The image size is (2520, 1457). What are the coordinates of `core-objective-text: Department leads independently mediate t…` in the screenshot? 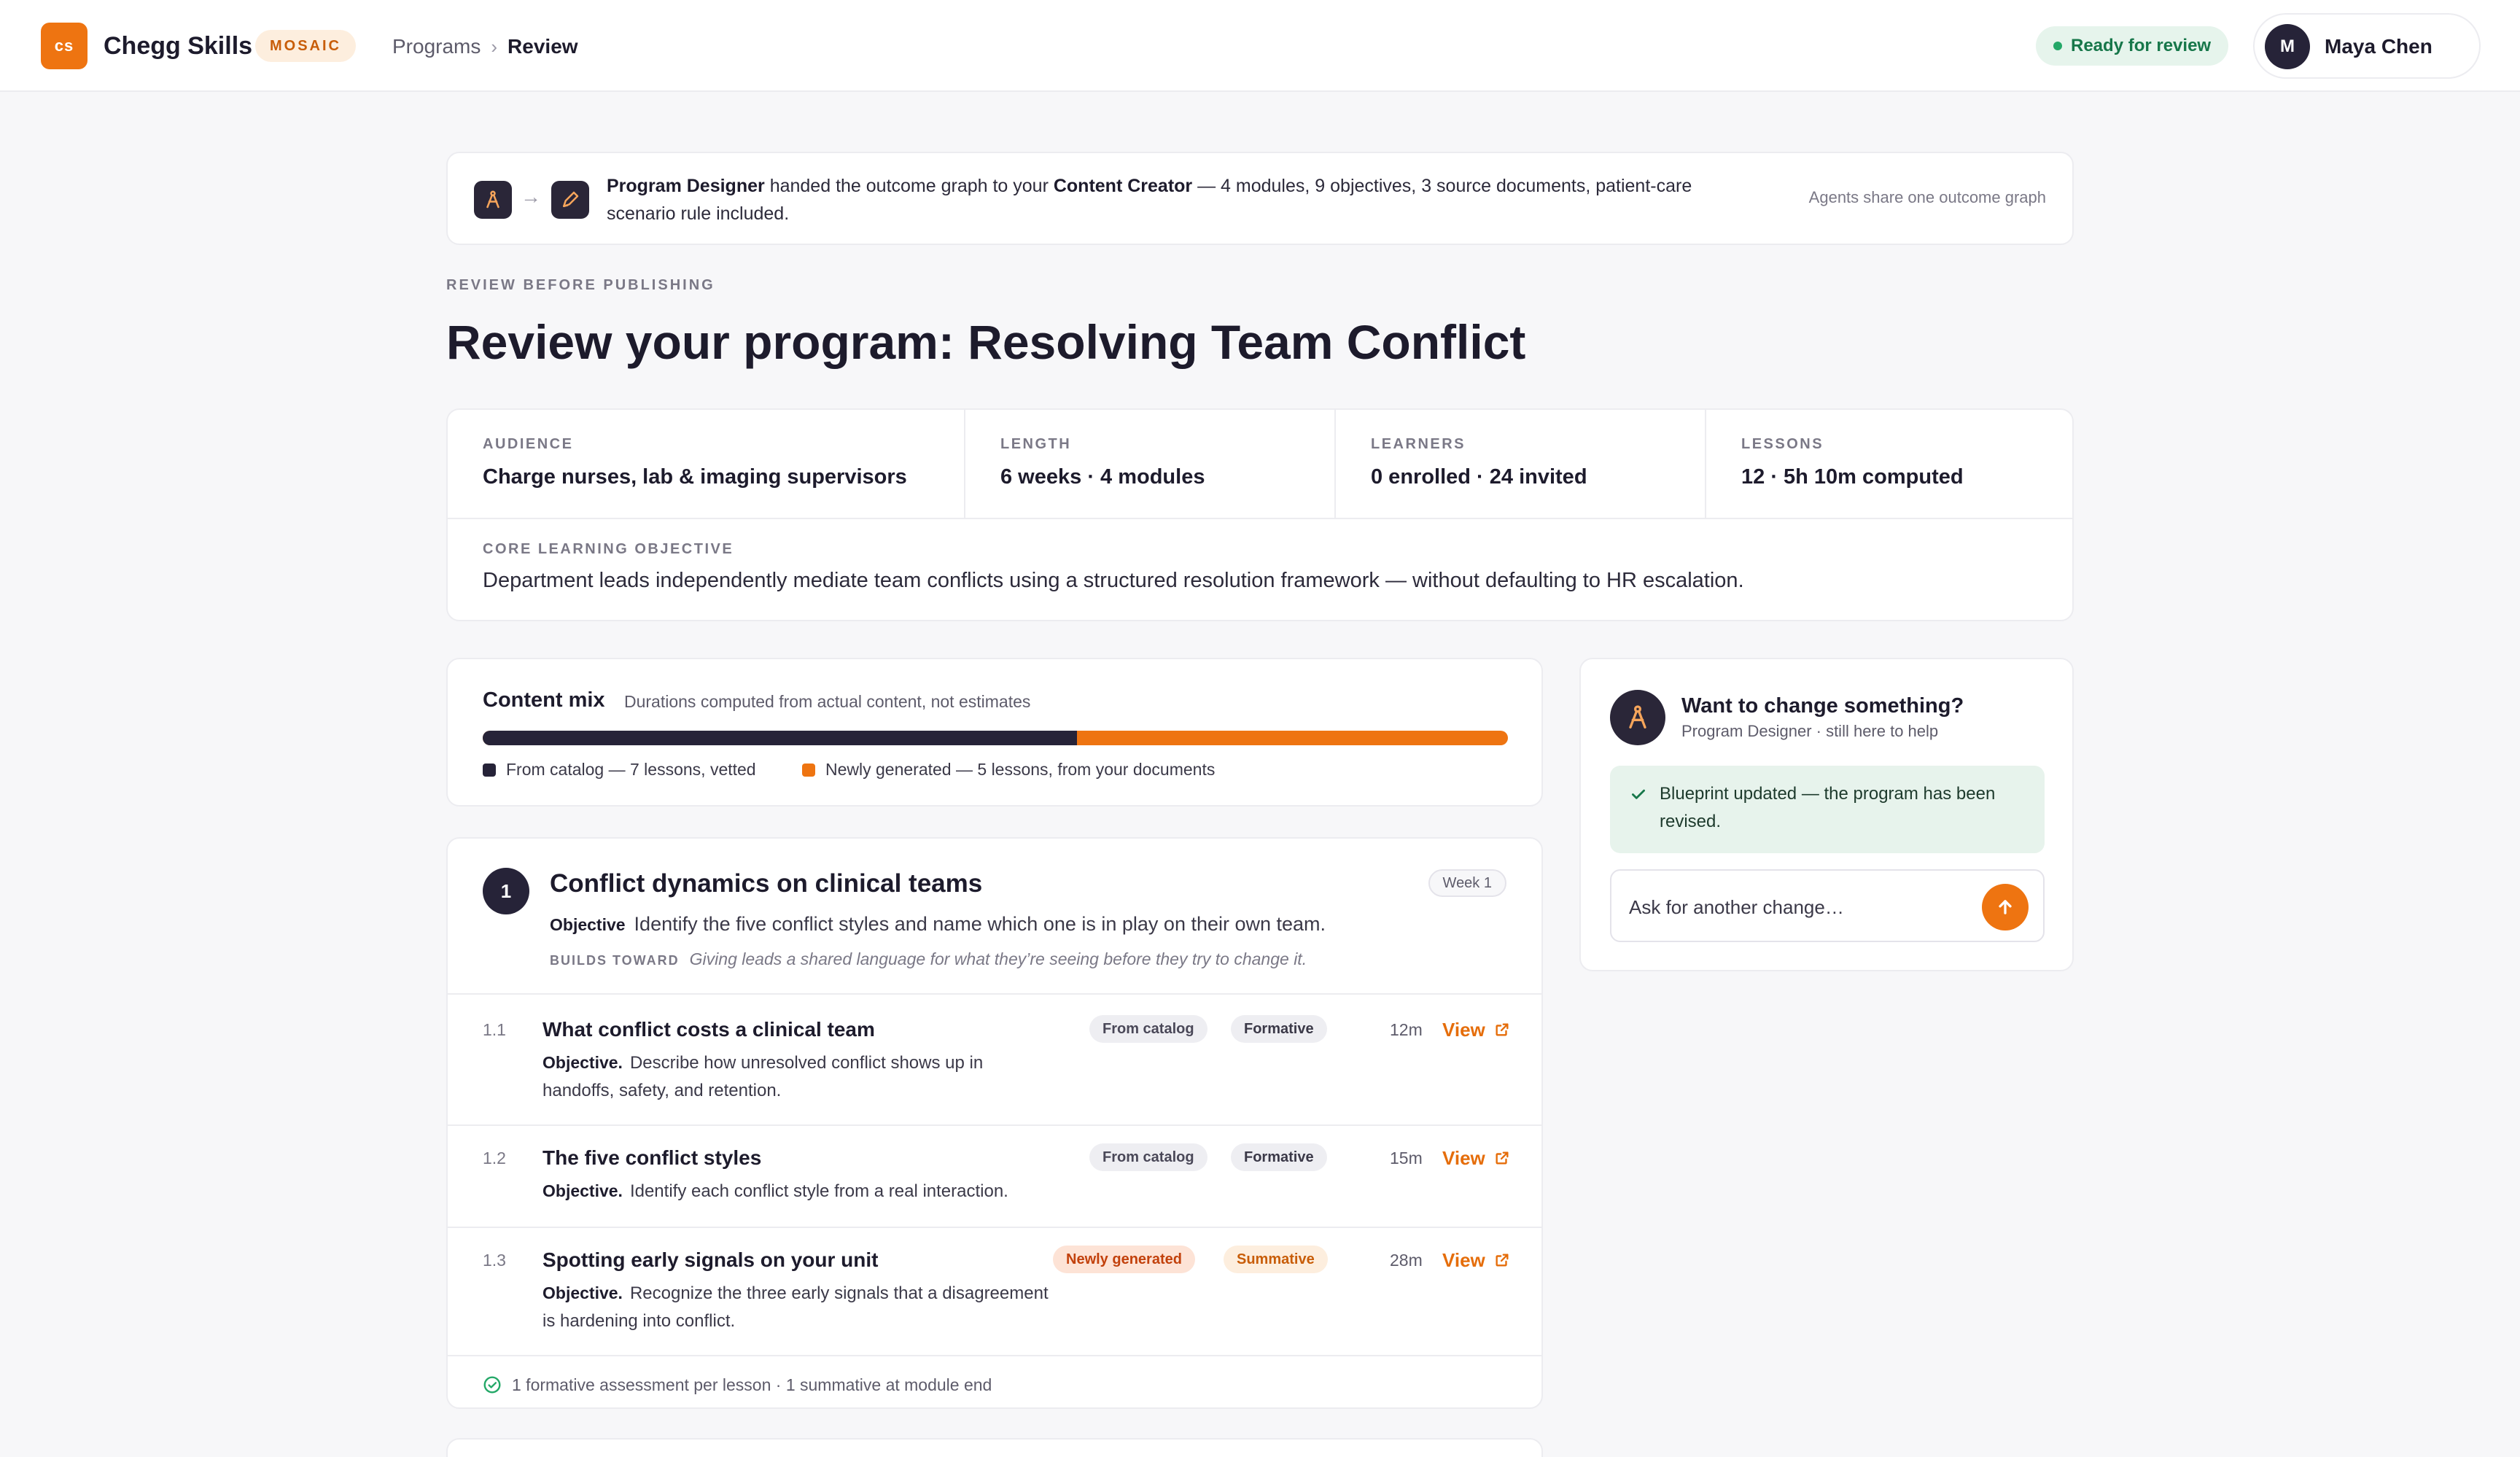 It's located at (1113, 580).